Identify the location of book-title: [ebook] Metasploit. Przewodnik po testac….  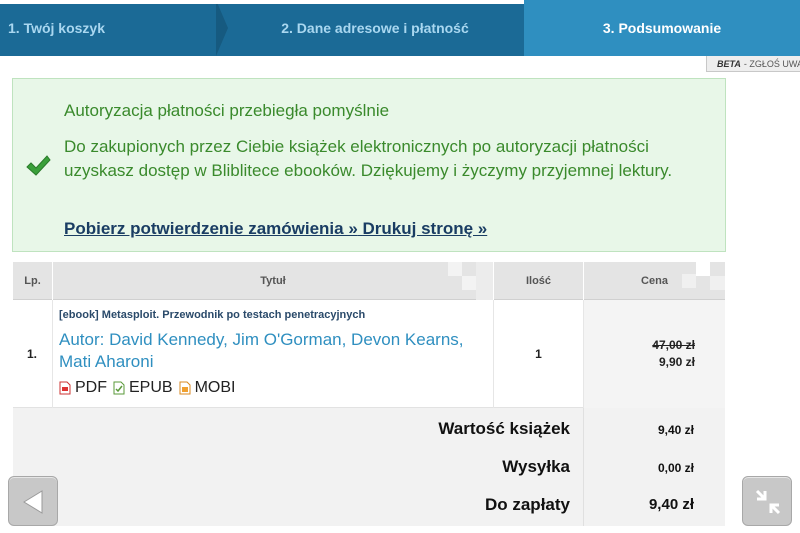
(212, 315).